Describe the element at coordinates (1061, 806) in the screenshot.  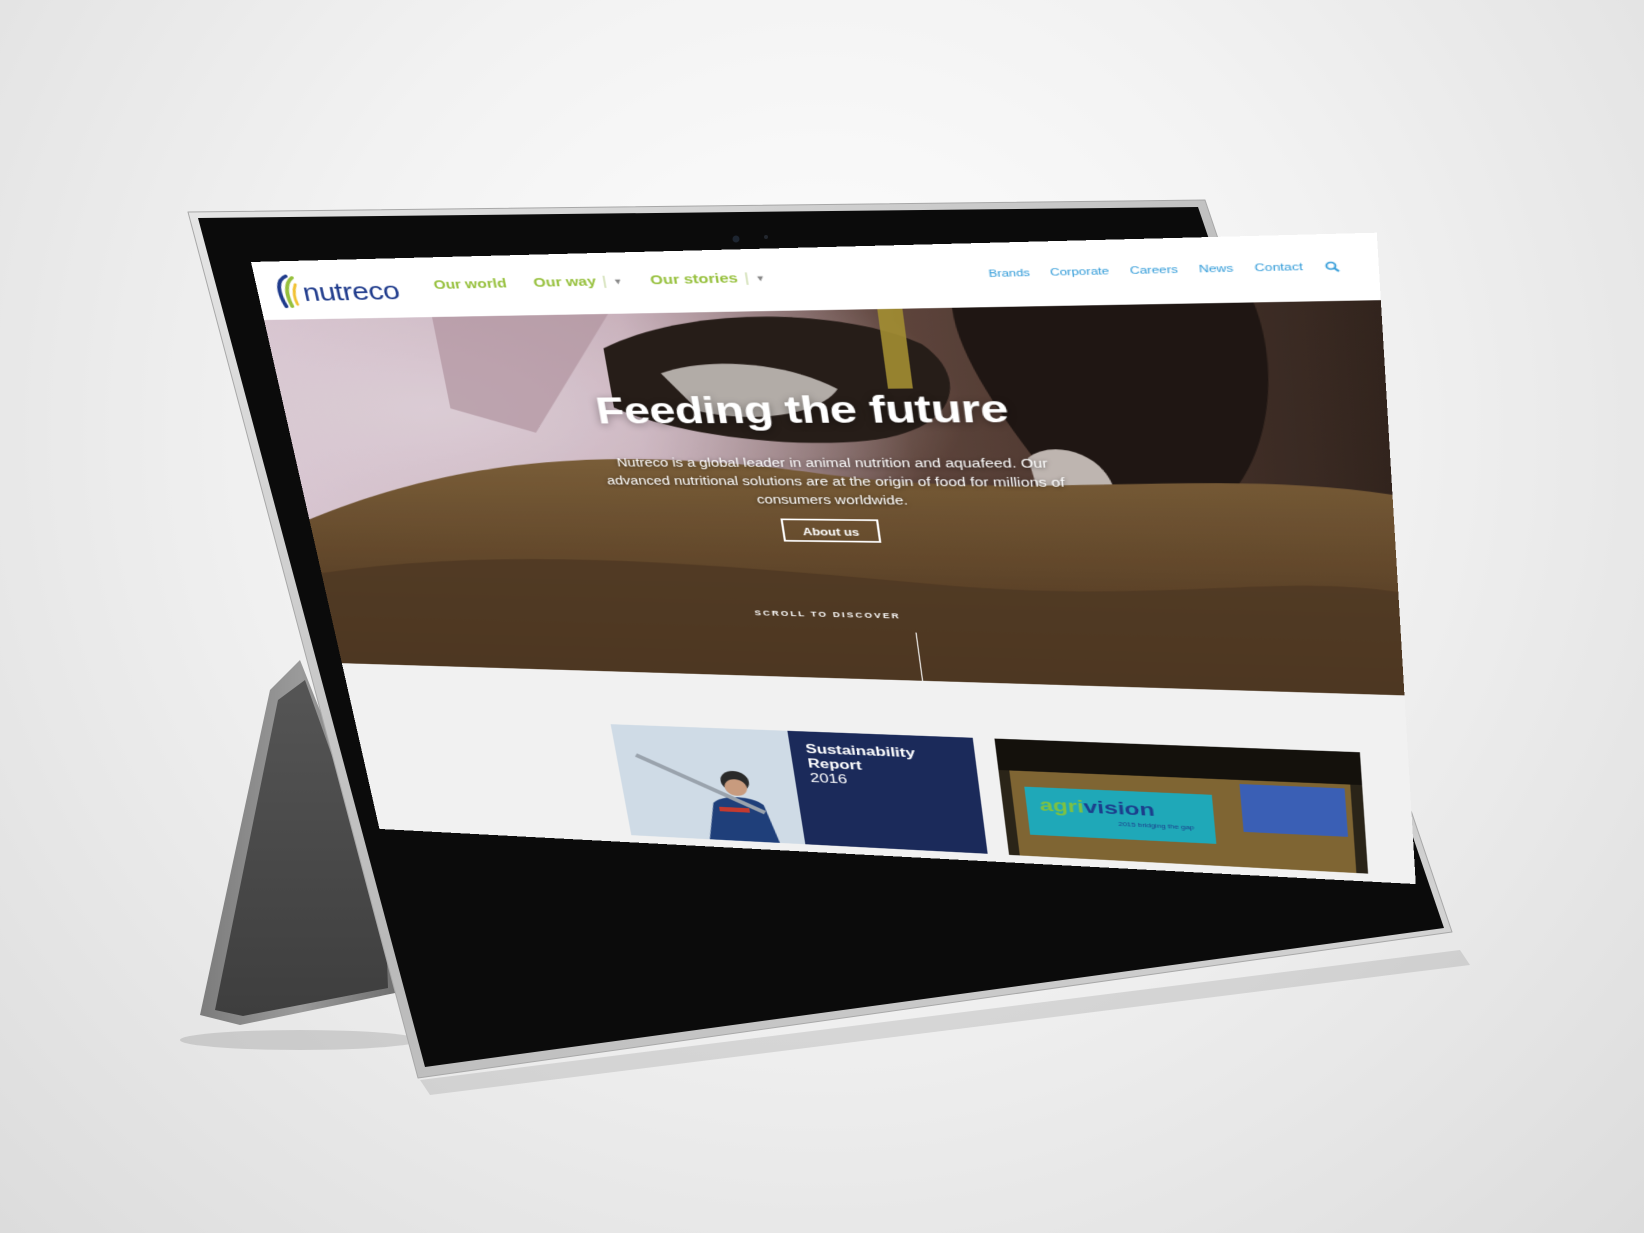
I see `agri-logo-part1: agri` at that location.